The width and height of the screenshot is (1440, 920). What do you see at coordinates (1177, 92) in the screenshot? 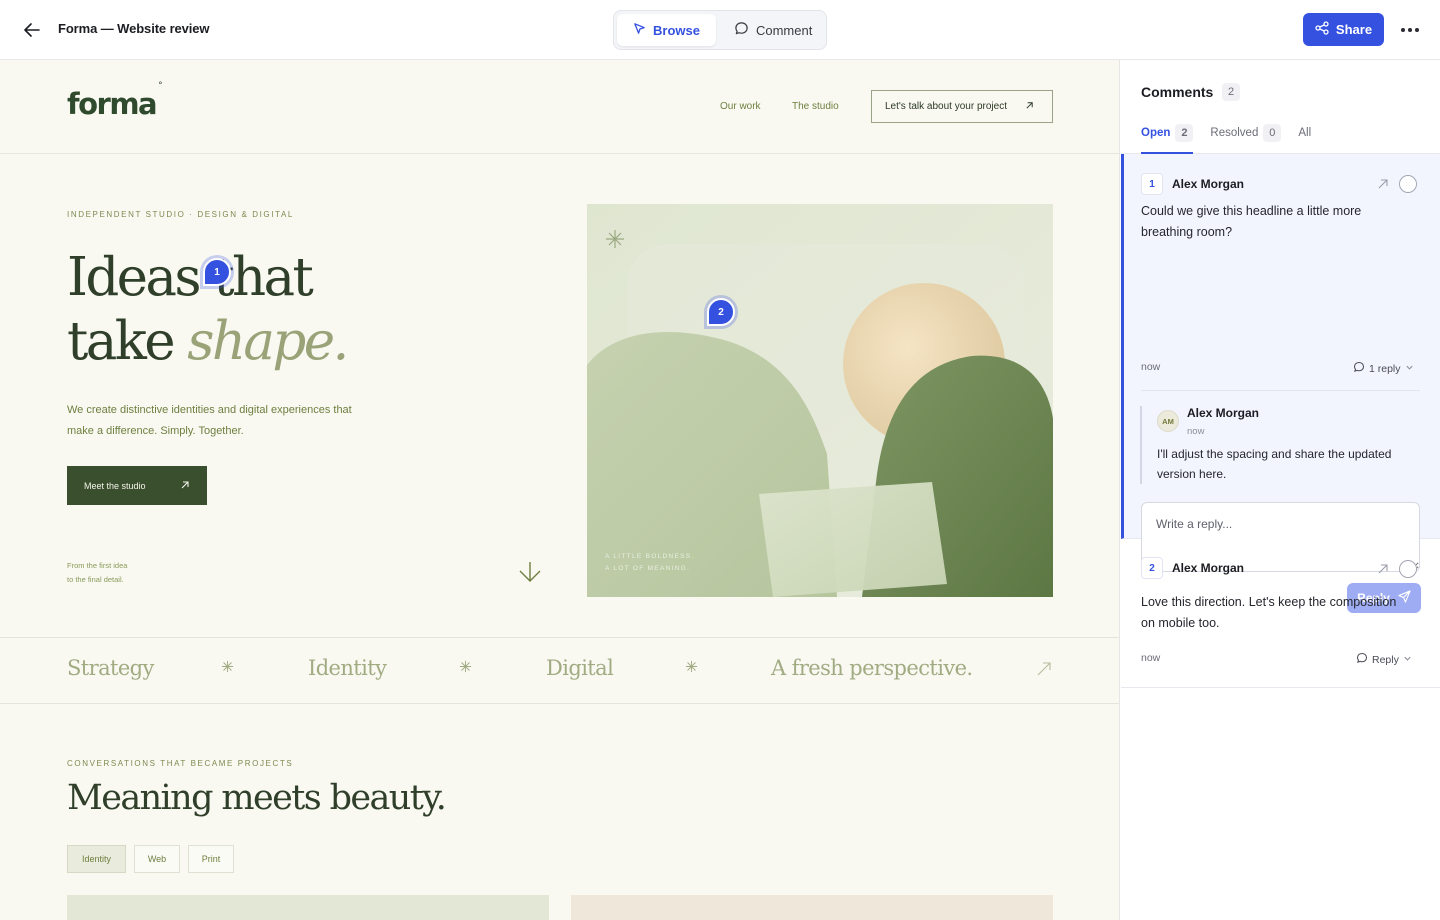
I see `comments-title: Comments` at bounding box center [1177, 92].